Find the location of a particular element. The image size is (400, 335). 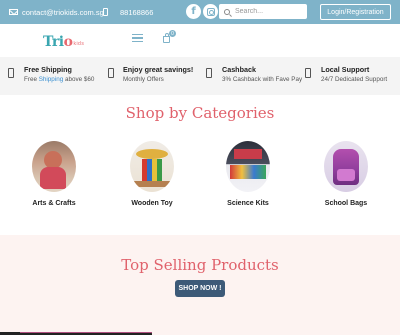

logo-subtext: kids is located at coordinates (79, 44).